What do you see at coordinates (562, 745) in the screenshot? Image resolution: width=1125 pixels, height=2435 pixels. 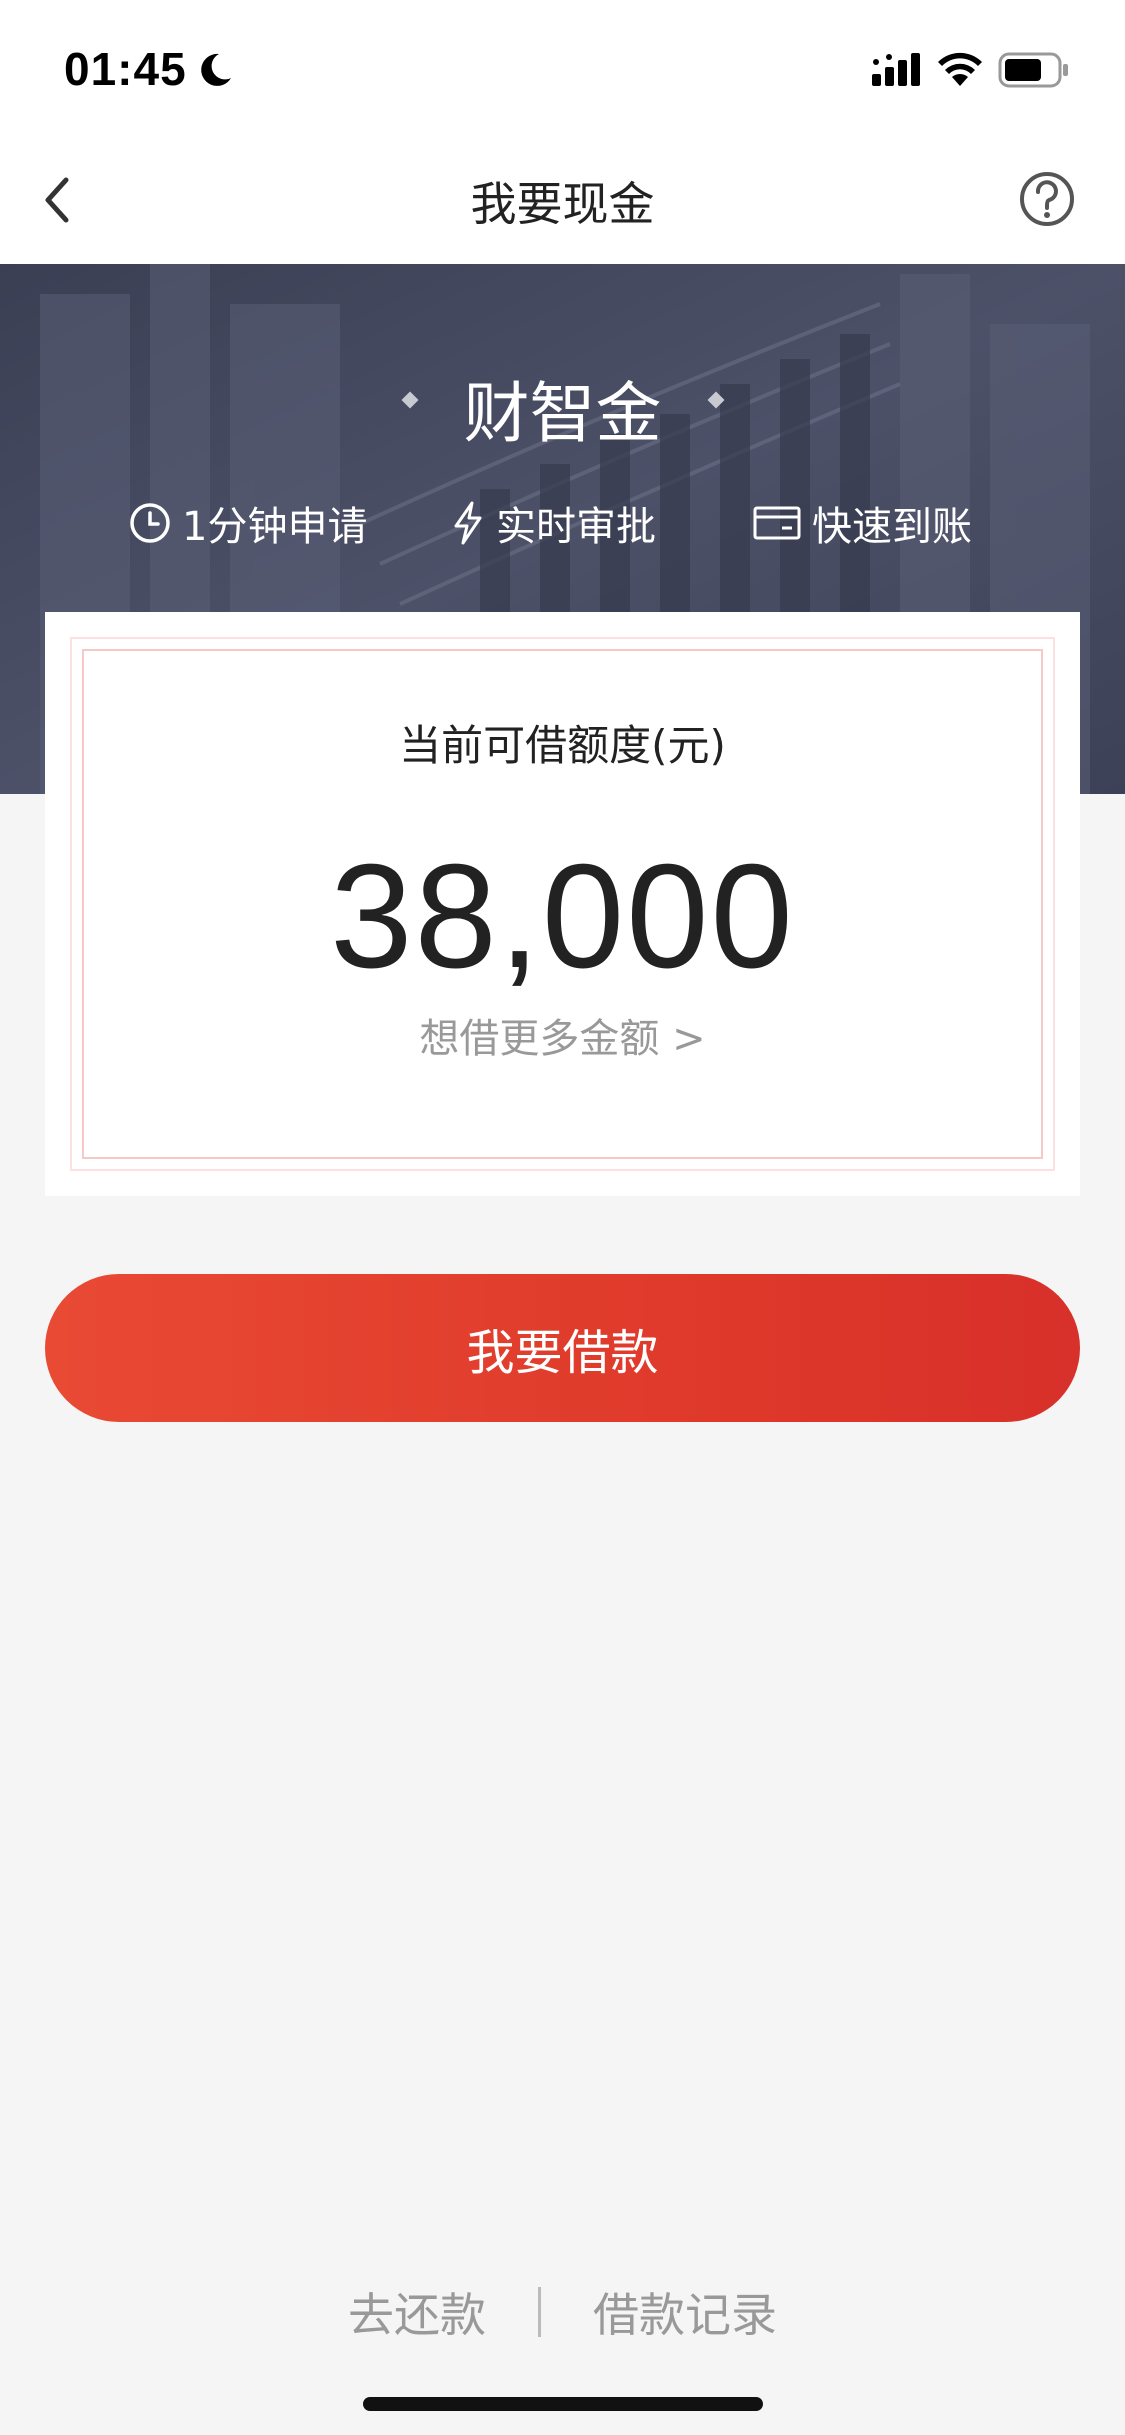 I see `credit-limit-label: 当前可借额度(元)` at bounding box center [562, 745].